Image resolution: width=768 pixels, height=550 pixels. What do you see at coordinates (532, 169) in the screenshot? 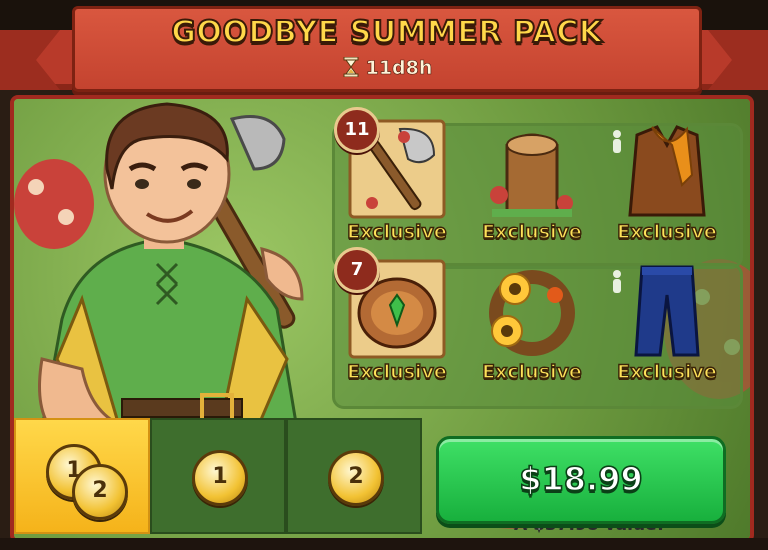
I see `tree-stump-decor-icon` at bounding box center [532, 169].